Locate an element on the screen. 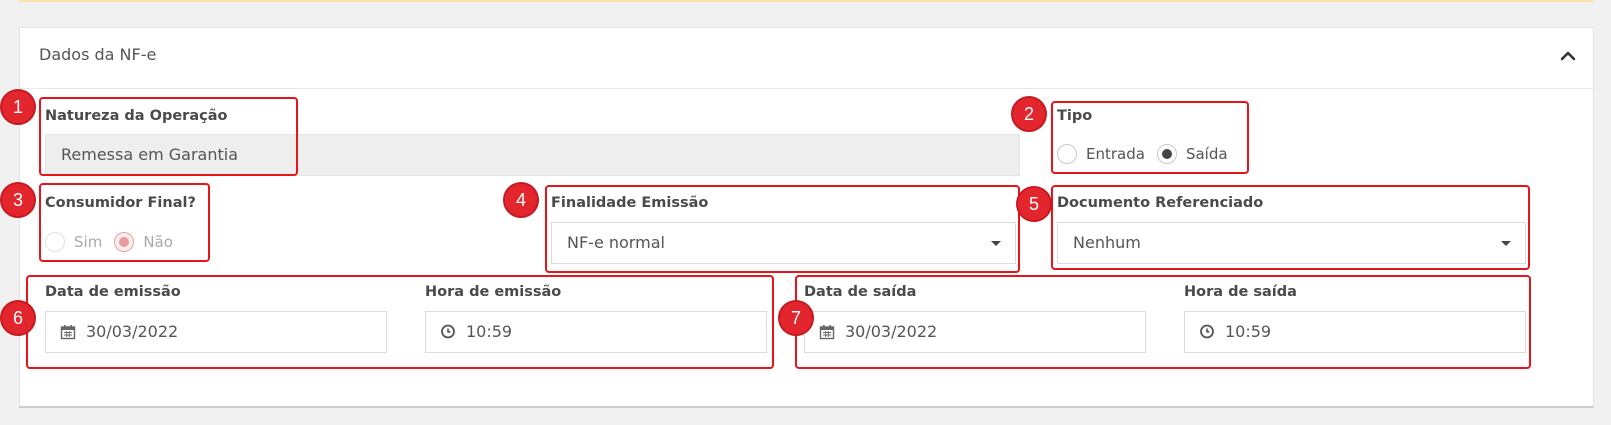 This screenshot has height=425, width=1611. annotation-badge-2: 2 is located at coordinates (1029, 114).